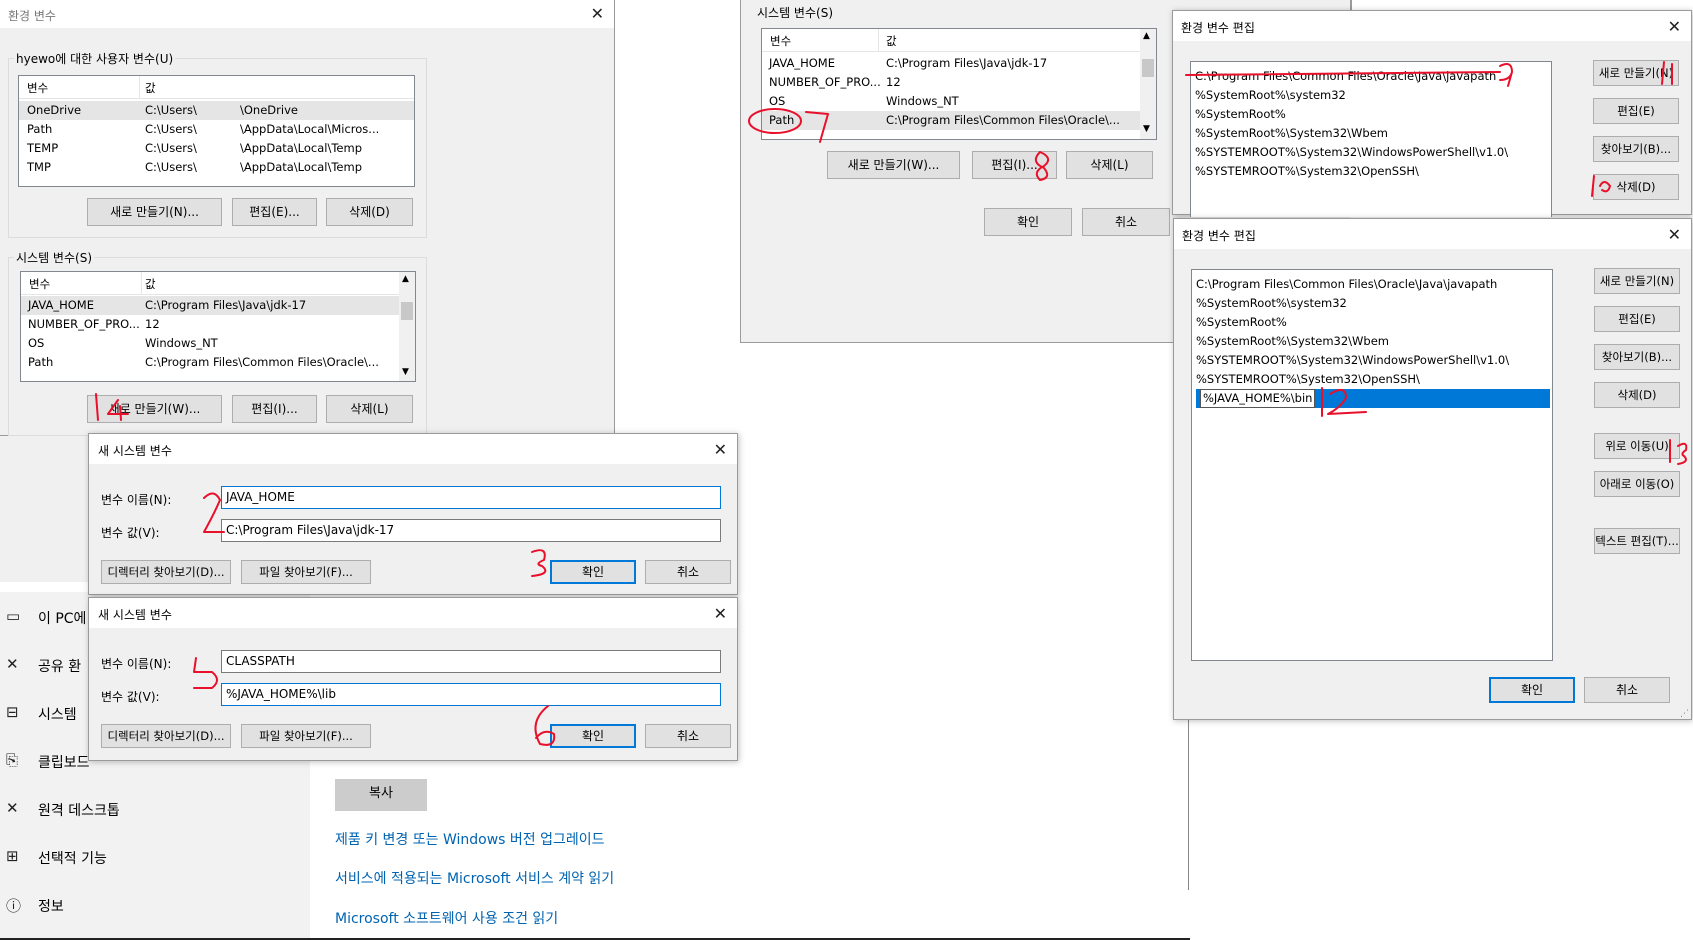  What do you see at coordinates (100, 906) in the screenshot?
I see `settings-nav-info: ⓘ 정보` at bounding box center [100, 906].